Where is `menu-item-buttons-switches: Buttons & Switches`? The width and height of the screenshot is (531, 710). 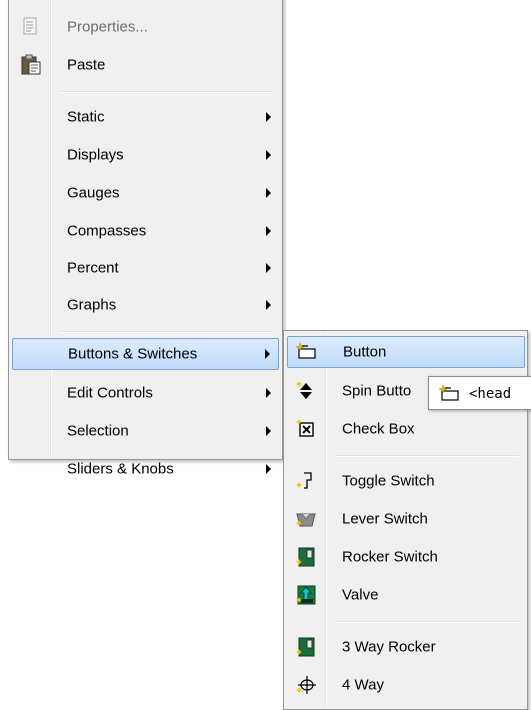 menu-item-buttons-switches: Buttons & Switches is located at coordinates (145, 354).